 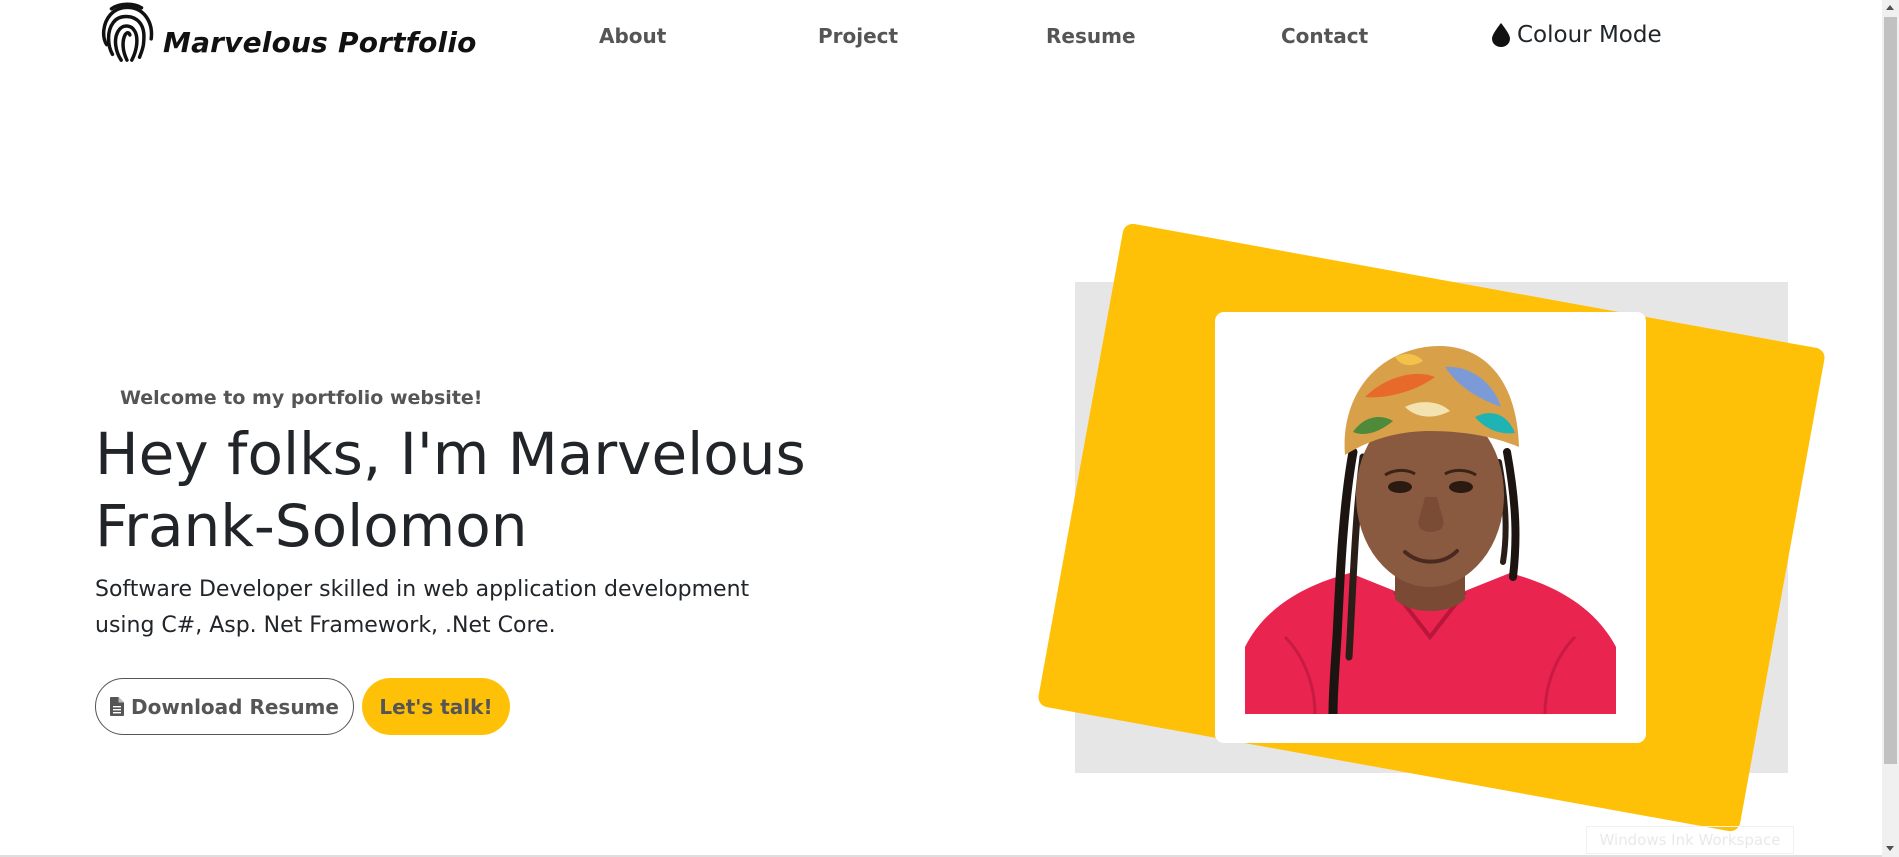 What do you see at coordinates (1890, 390) in the screenshot?
I see `scrollbar-thumb` at bounding box center [1890, 390].